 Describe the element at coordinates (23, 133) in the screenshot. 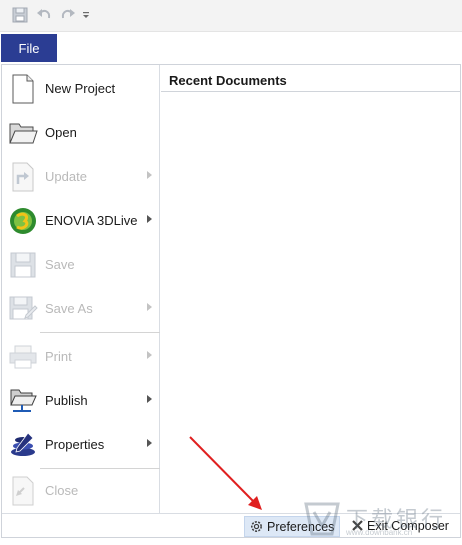

I see `folder-open-icon` at that location.